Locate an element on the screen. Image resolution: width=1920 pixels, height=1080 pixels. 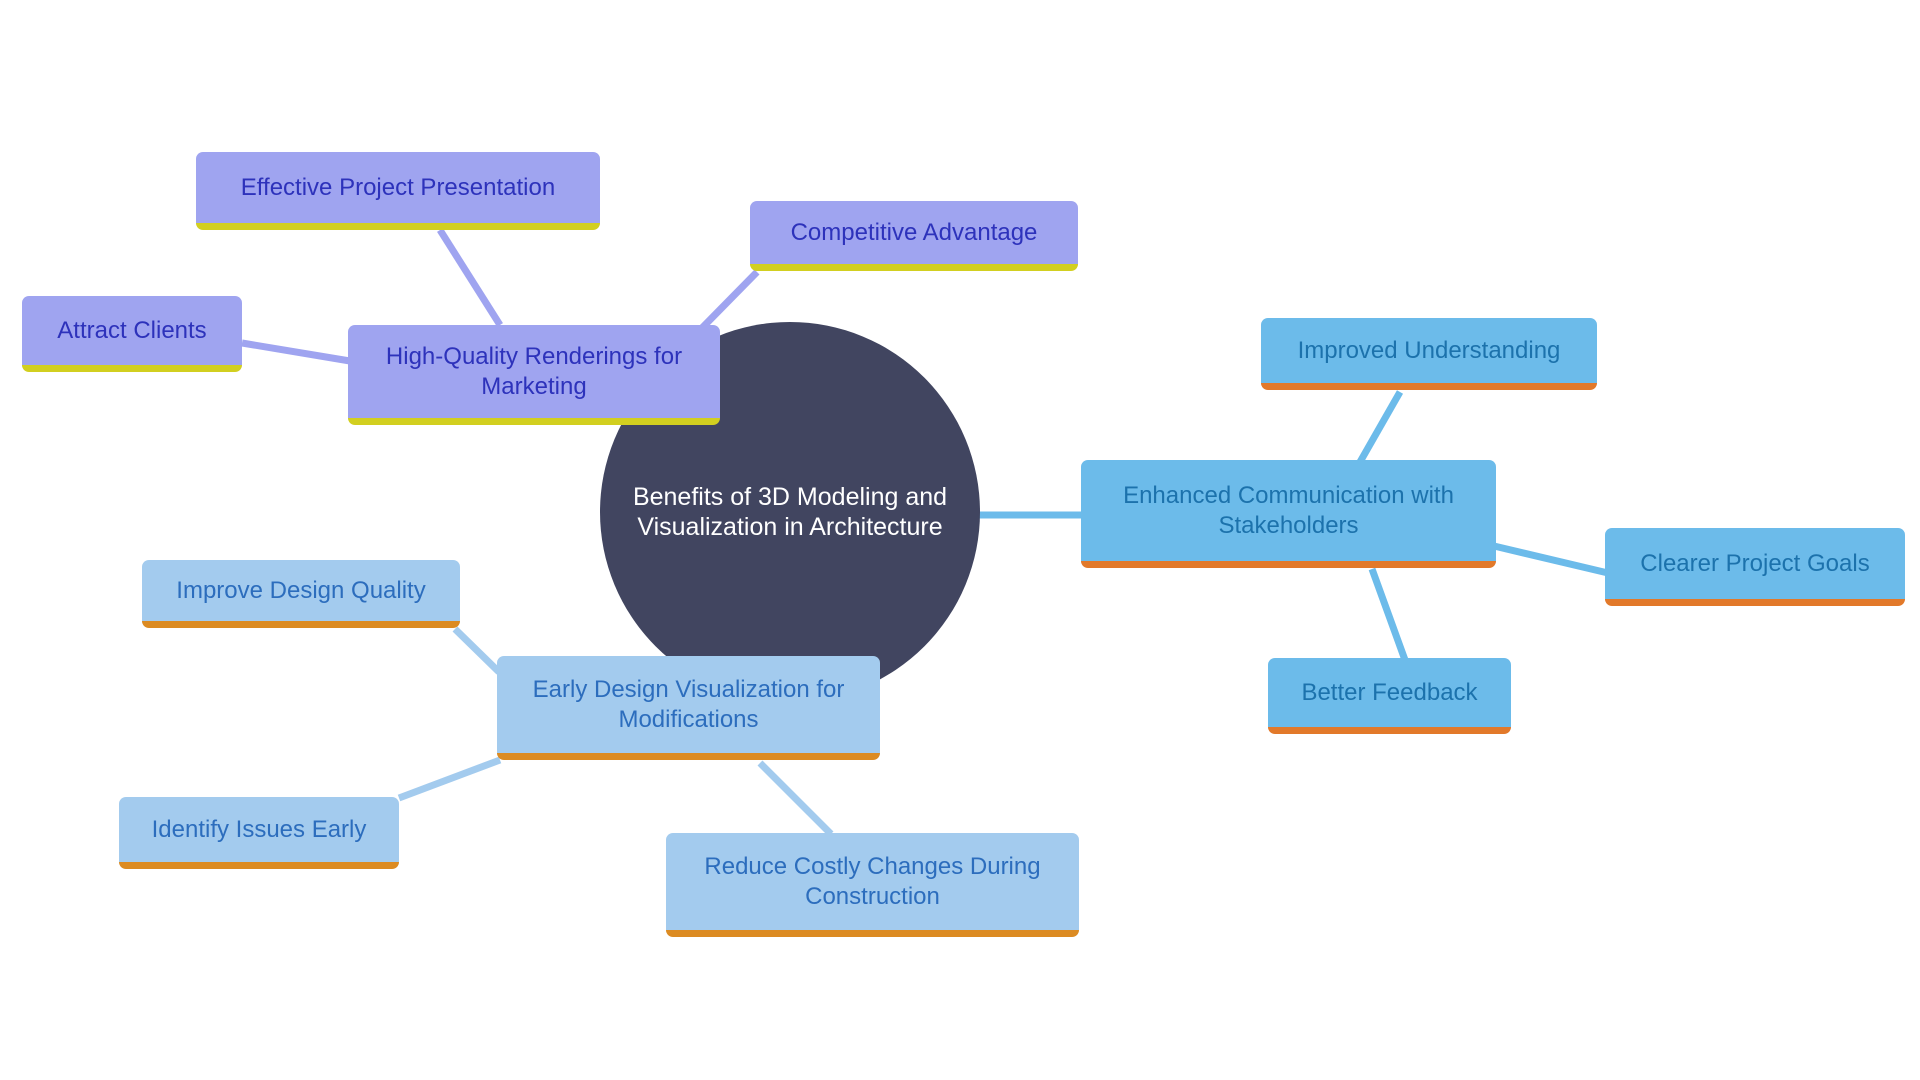
connector-early-reduce is located at coordinates (795, 798).